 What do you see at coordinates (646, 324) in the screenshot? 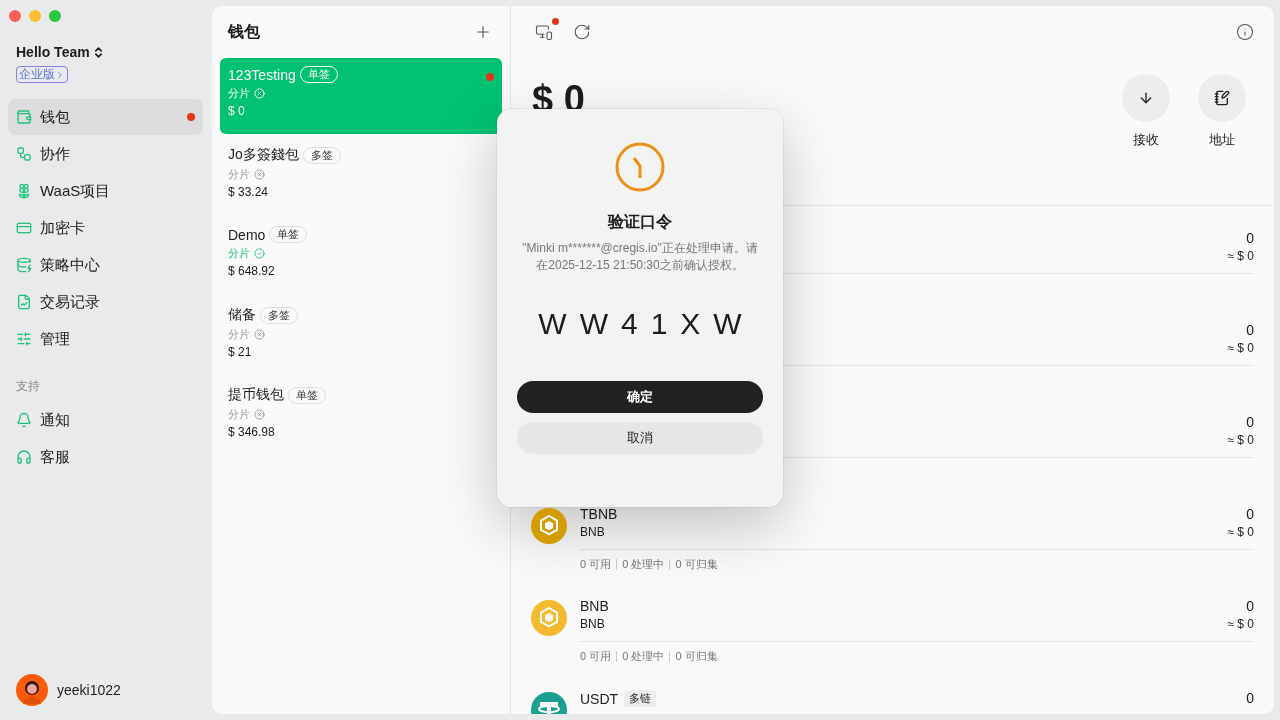
I see `verification-code: WW41XW` at bounding box center [646, 324].